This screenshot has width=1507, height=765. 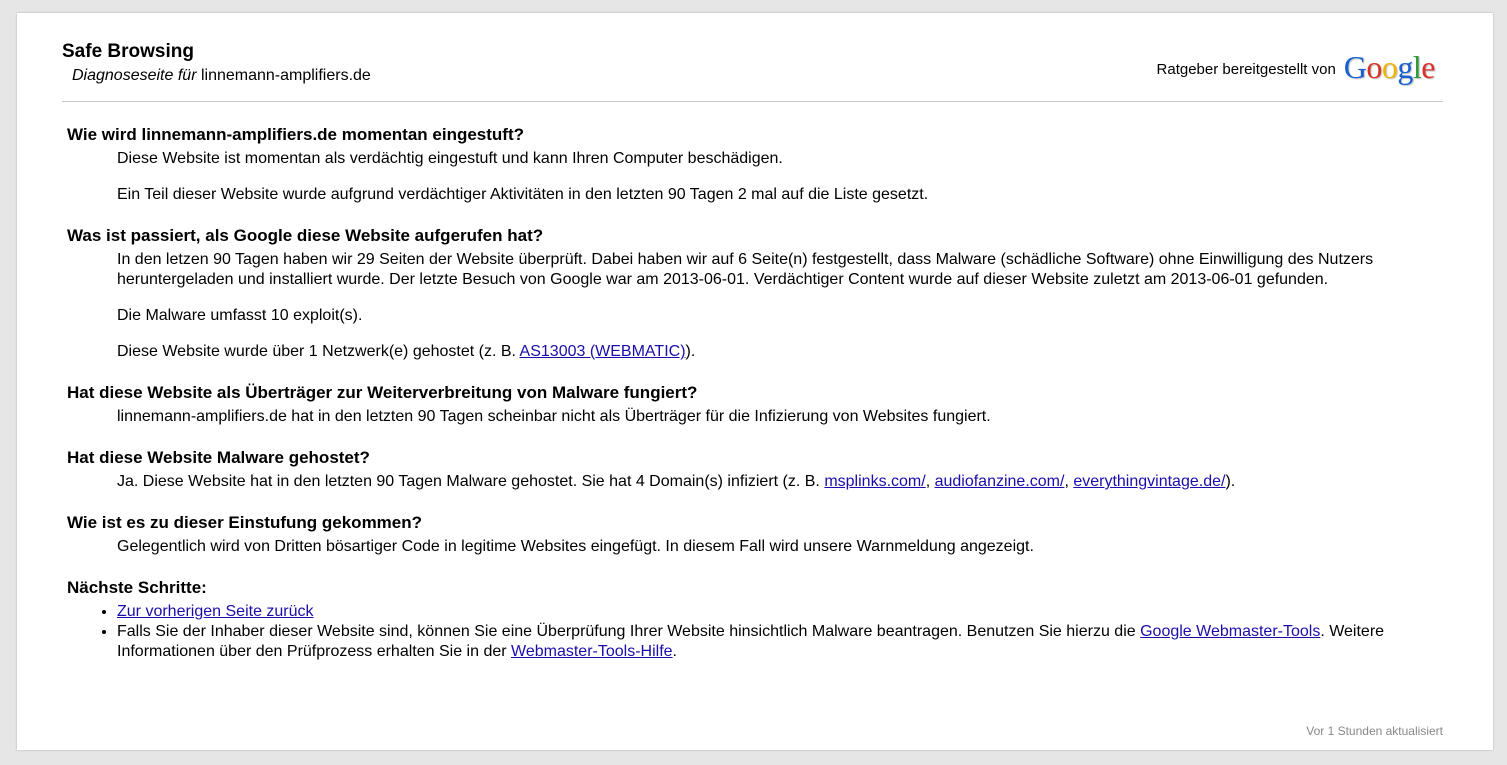 What do you see at coordinates (874, 481) in the screenshot?
I see `domain-link-msplinks: msplinks.com/` at bounding box center [874, 481].